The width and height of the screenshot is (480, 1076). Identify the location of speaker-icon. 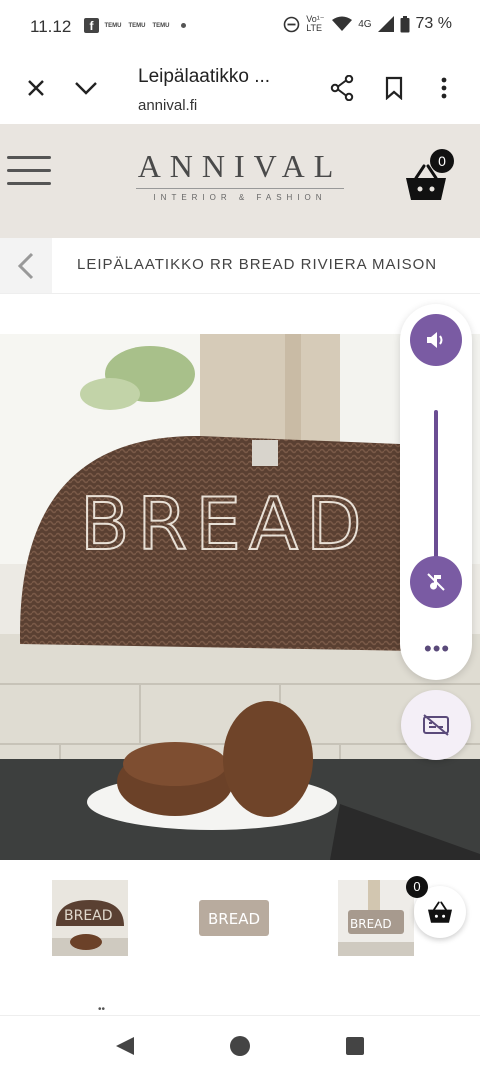
(435, 340).